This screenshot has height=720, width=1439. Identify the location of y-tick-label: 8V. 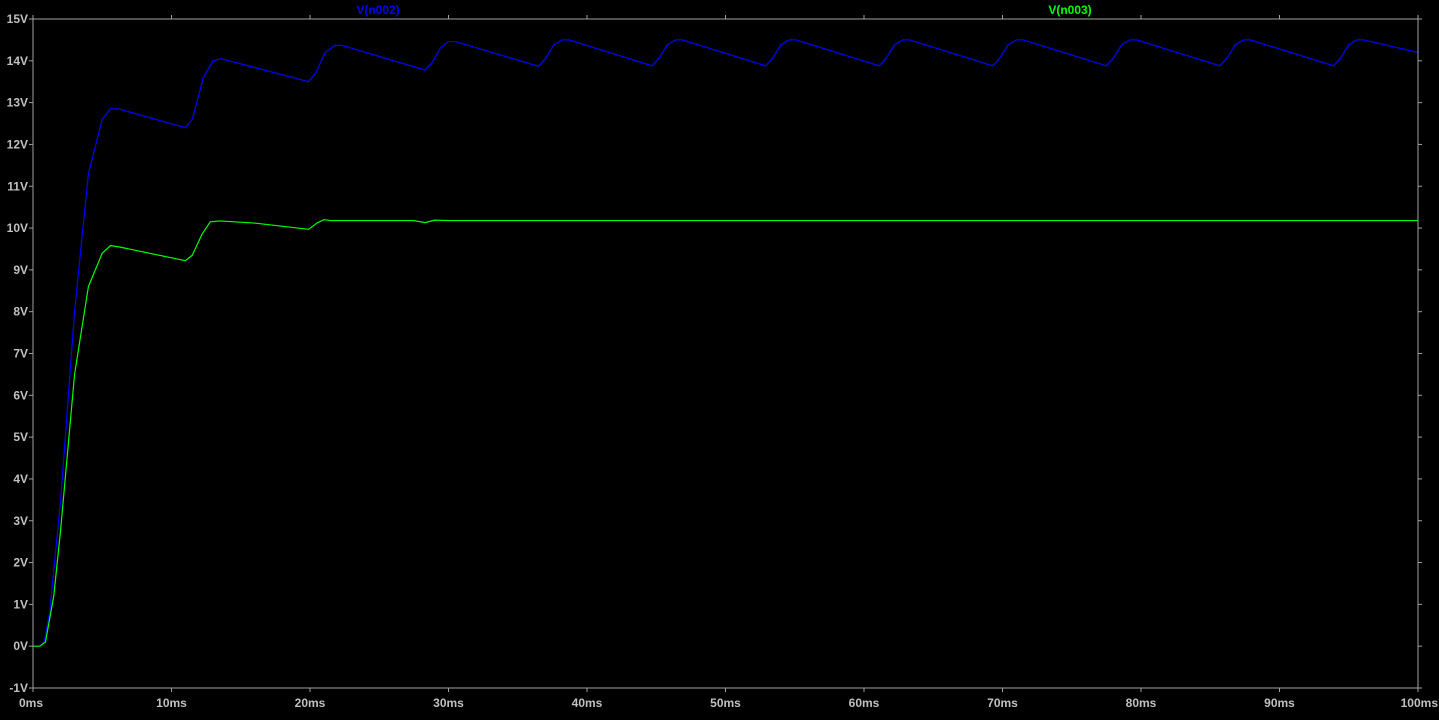
(20, 312).